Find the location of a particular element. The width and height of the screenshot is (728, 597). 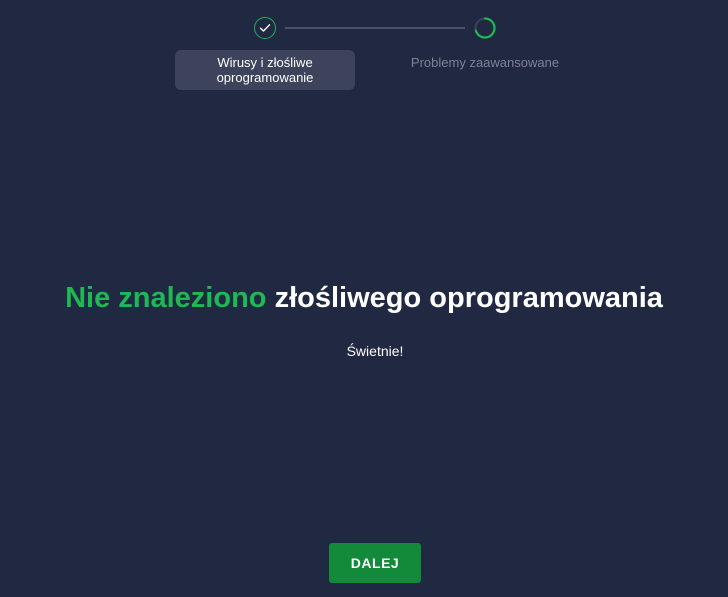

step-connector is located at coordinates (375, 28).